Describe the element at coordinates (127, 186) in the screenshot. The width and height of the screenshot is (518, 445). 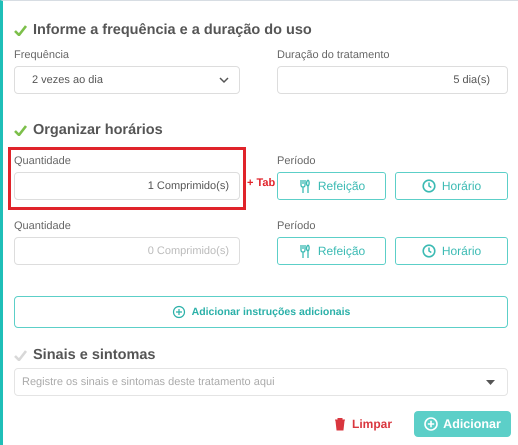
I see `input-field: 1 Comprimido(s)` at that location.